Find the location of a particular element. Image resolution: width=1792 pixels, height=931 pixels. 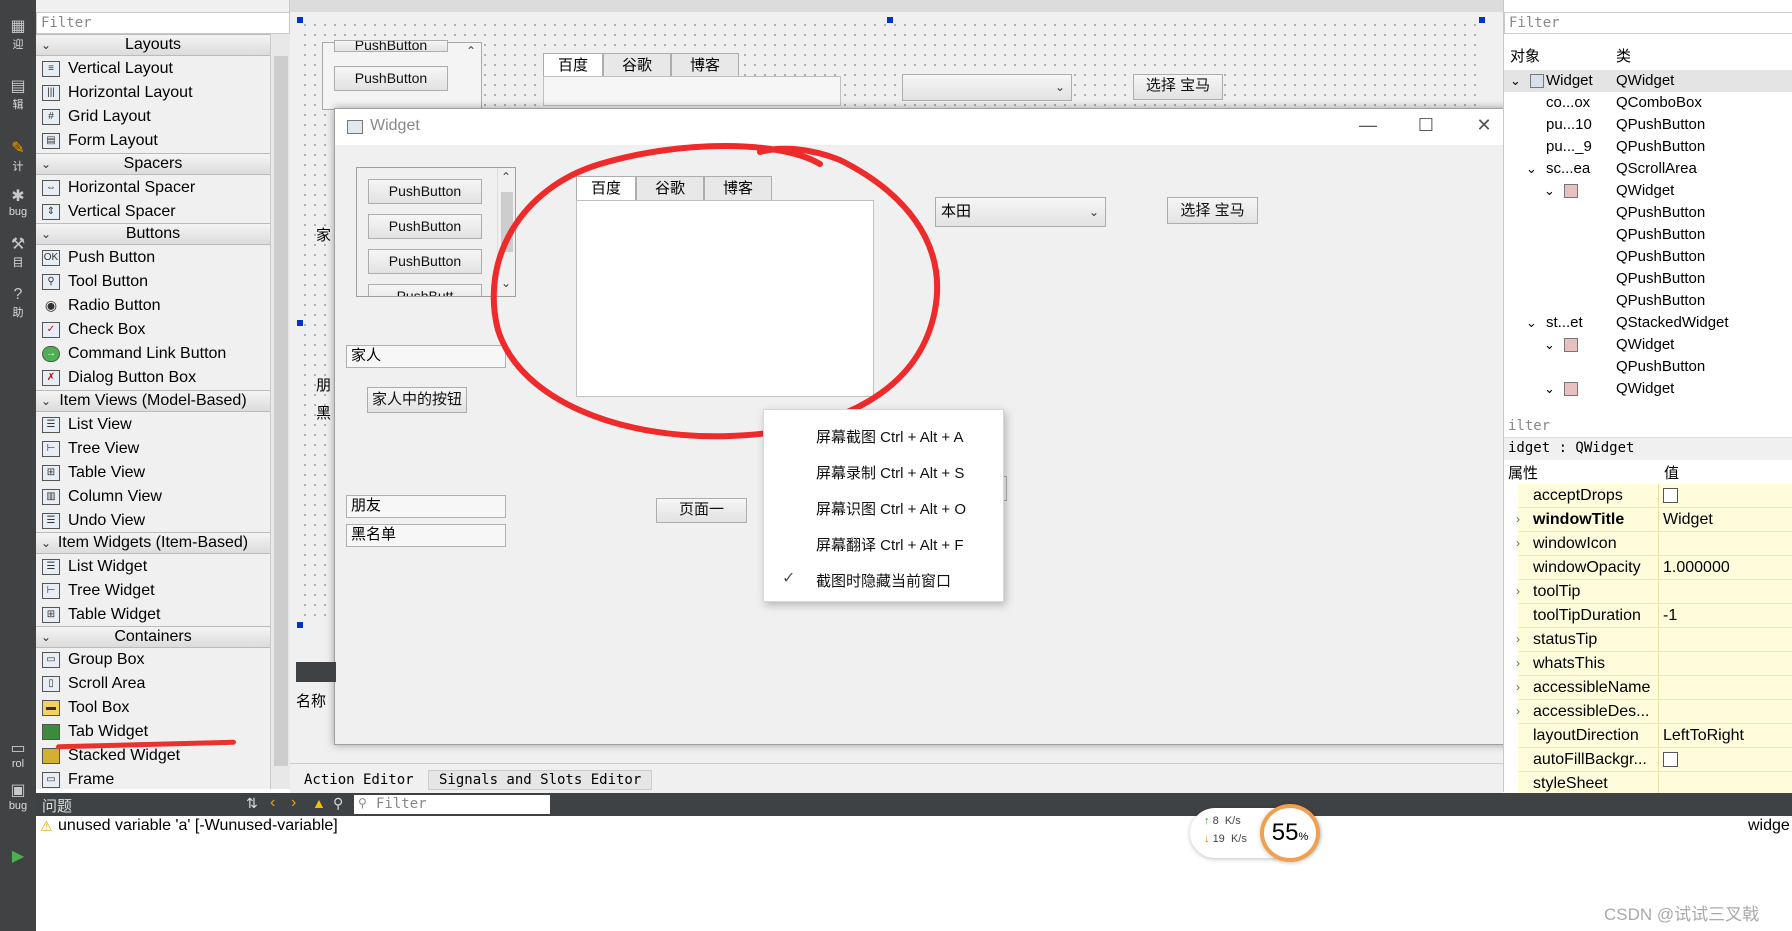

item-column-view: ▥ Column View is located at coordinates (154, 497).